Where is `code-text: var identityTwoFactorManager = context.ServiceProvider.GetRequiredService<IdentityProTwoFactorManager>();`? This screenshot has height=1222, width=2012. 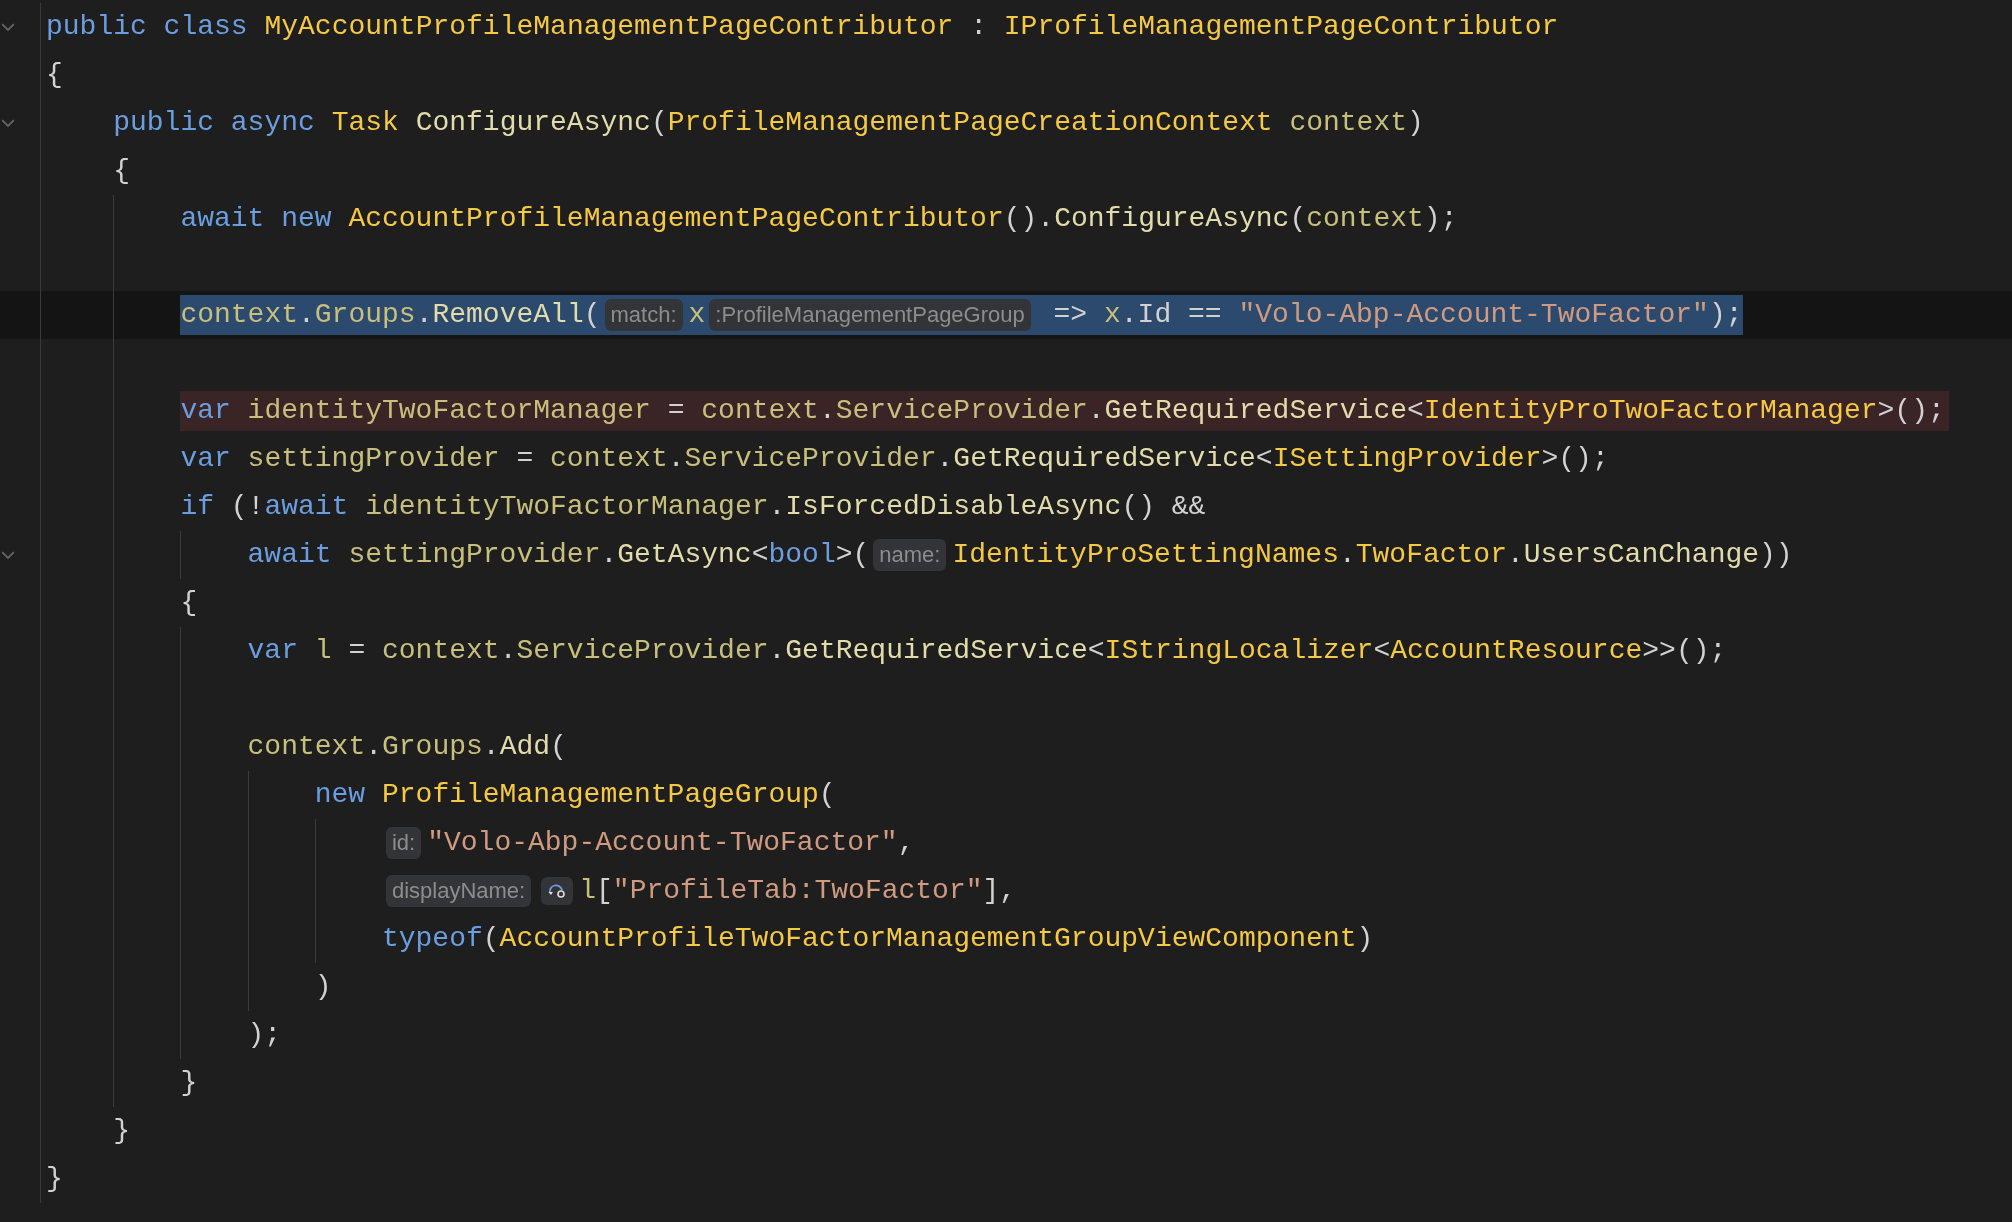 code-text: var identityTwoFactorManager = context.ServiceProvider.GetRequiredService<IdentityProTwoFactorManager>(); is located at coordinates (1062, 411).